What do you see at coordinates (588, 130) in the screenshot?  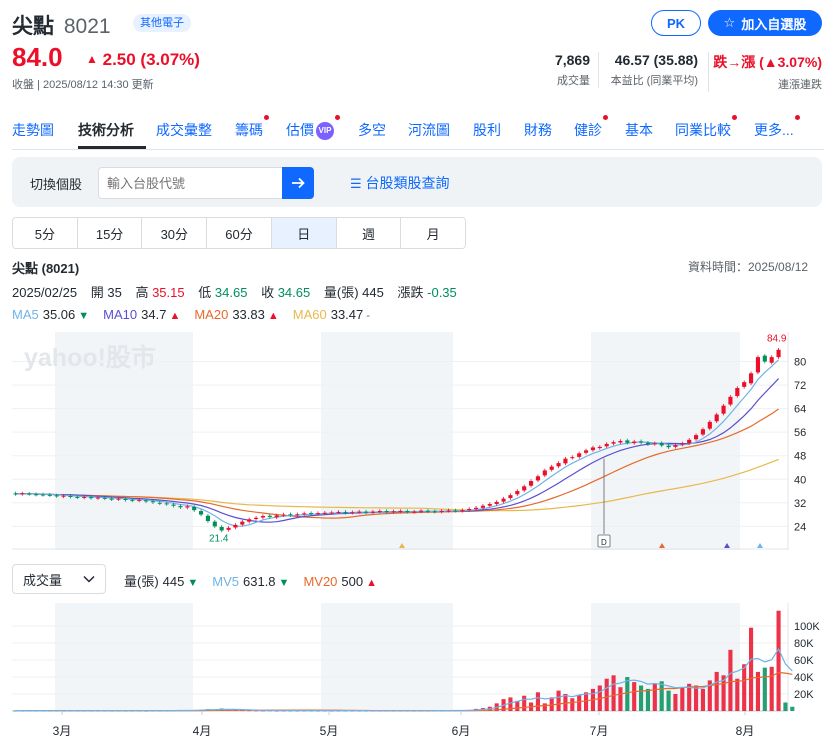 I see `tab-label: 健診` at bounding box center [588, 130].